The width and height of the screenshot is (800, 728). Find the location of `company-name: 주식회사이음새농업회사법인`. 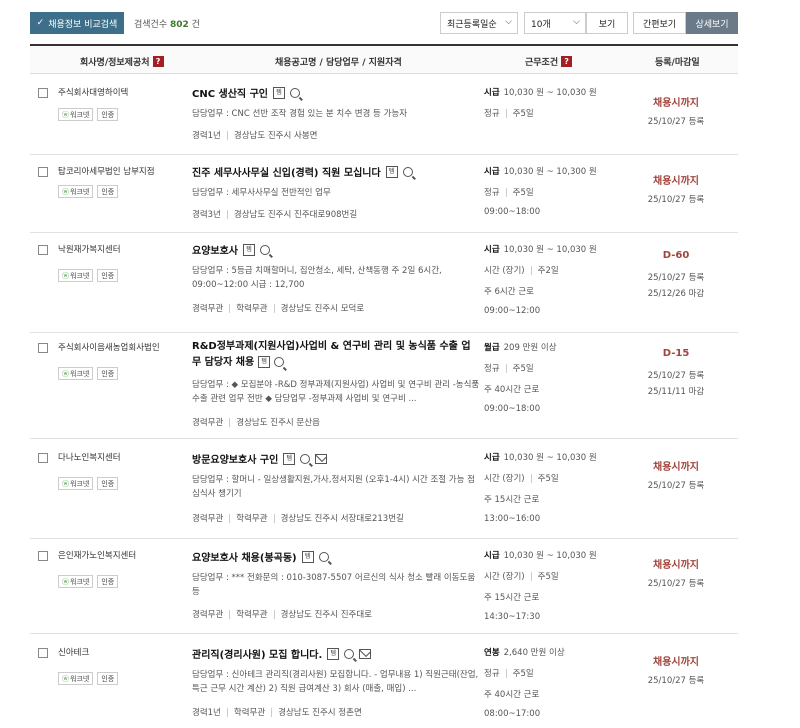

company-name: 주식회사이음새농업회사법인 is located at coordinates (109, 347).